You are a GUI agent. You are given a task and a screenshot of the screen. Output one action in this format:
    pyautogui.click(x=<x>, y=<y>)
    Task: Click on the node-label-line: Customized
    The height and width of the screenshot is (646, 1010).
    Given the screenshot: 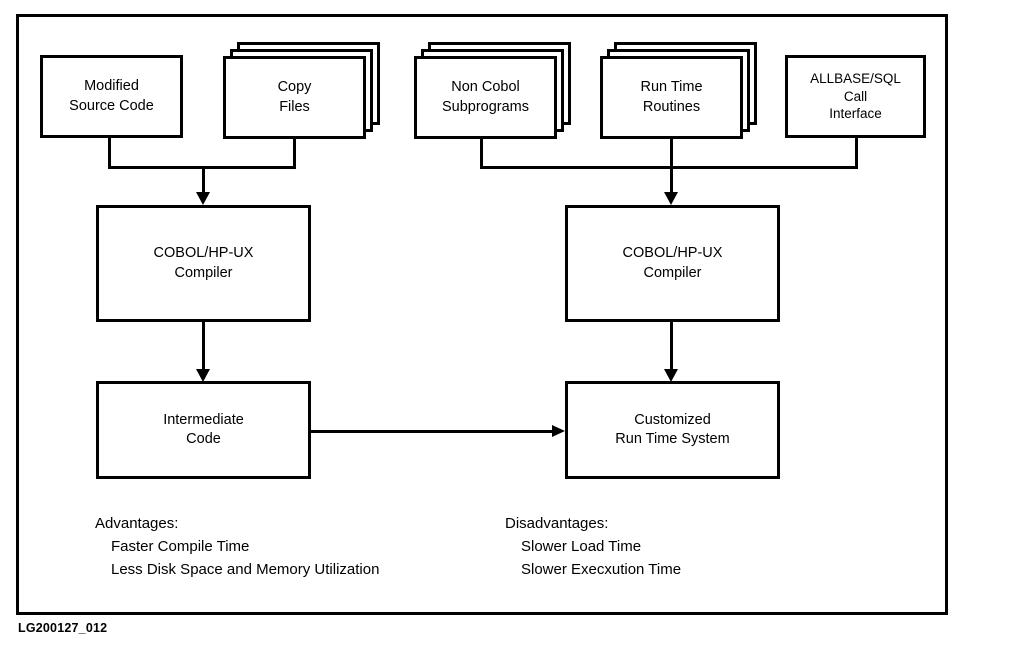 What is the action you would take?
    pyautogui.click(x=672, y=419)
    